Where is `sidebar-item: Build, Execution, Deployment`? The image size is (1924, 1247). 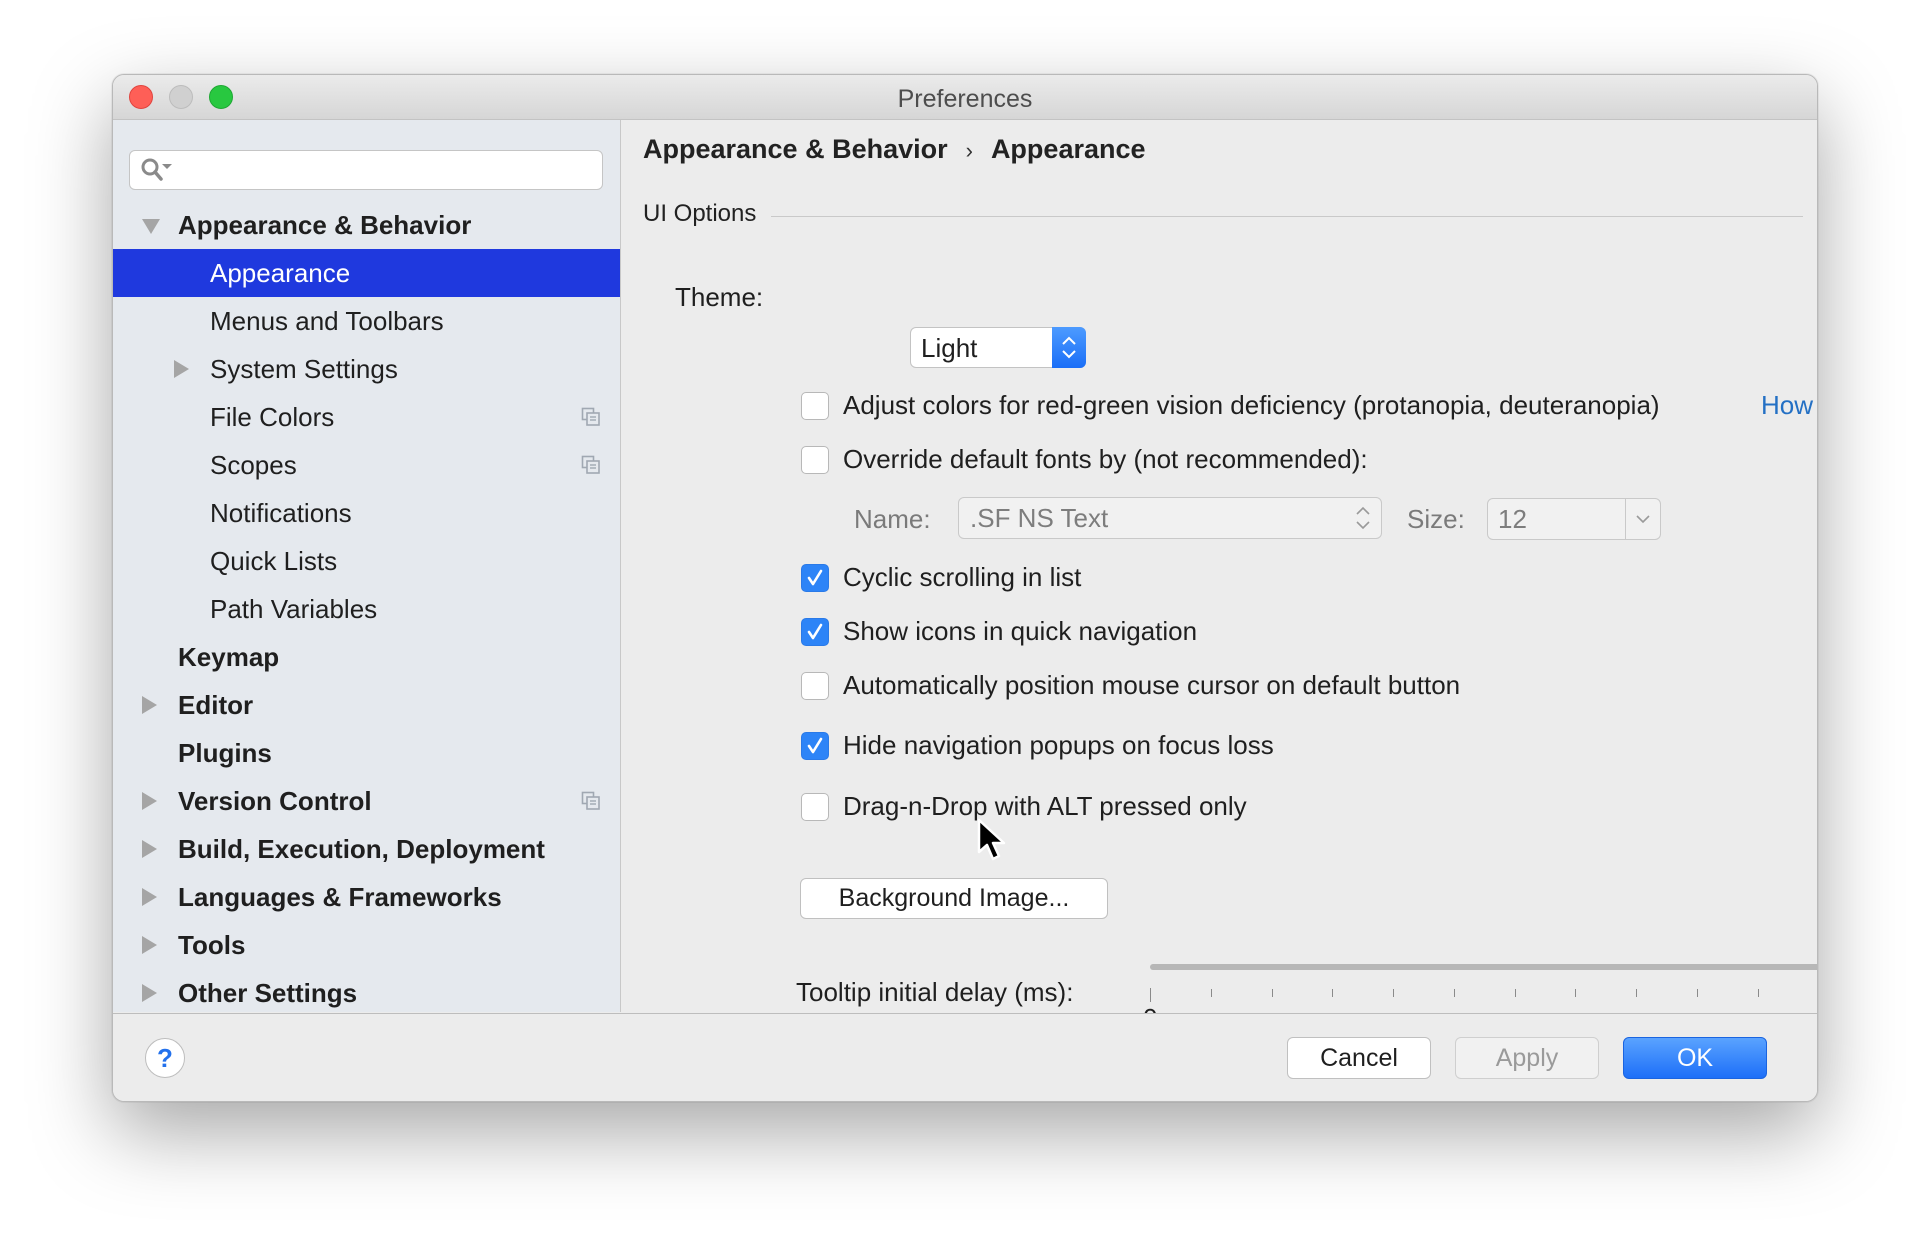 sidebar-item: Build, Execution, Deployment is located at coordinates (366, 849).